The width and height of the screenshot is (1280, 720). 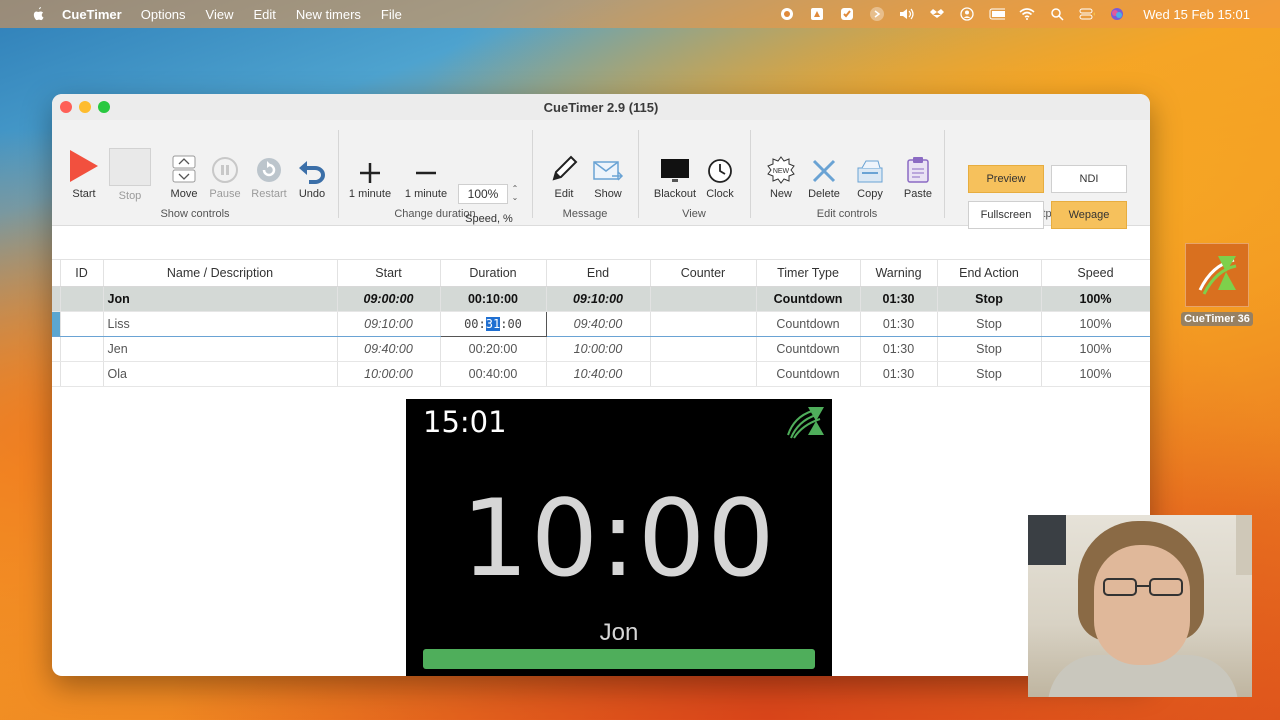 What do you see at coordinates (391, 14) in the screenshot?
I see `menu-file: File` at bounding box center [391, 14].